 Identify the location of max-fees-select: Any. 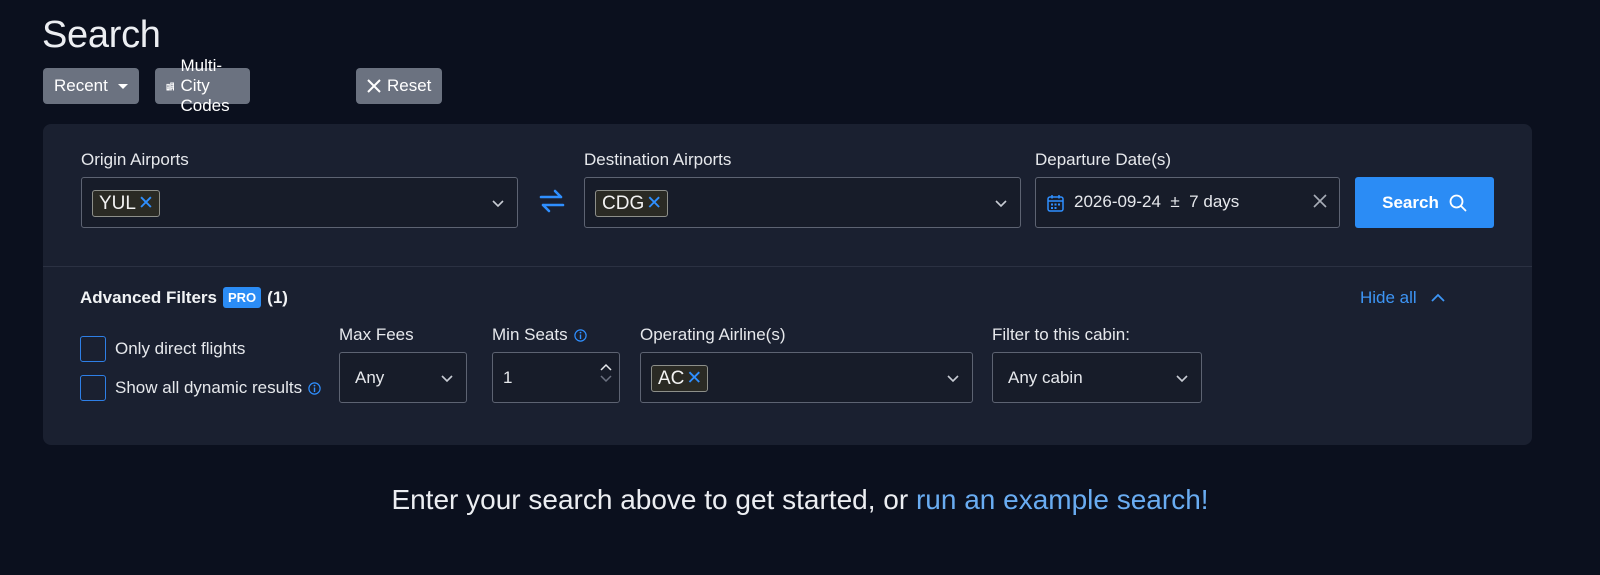
(403, 377).